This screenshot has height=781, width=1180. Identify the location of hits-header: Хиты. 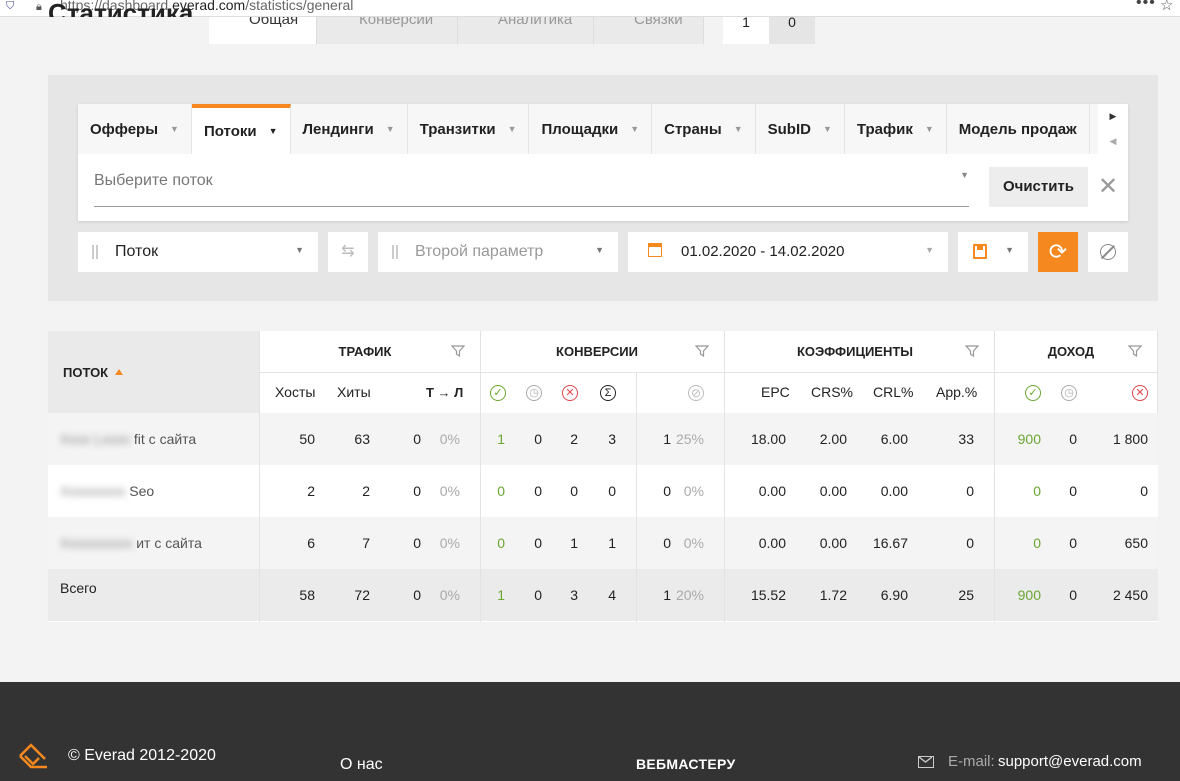
(354, 392).